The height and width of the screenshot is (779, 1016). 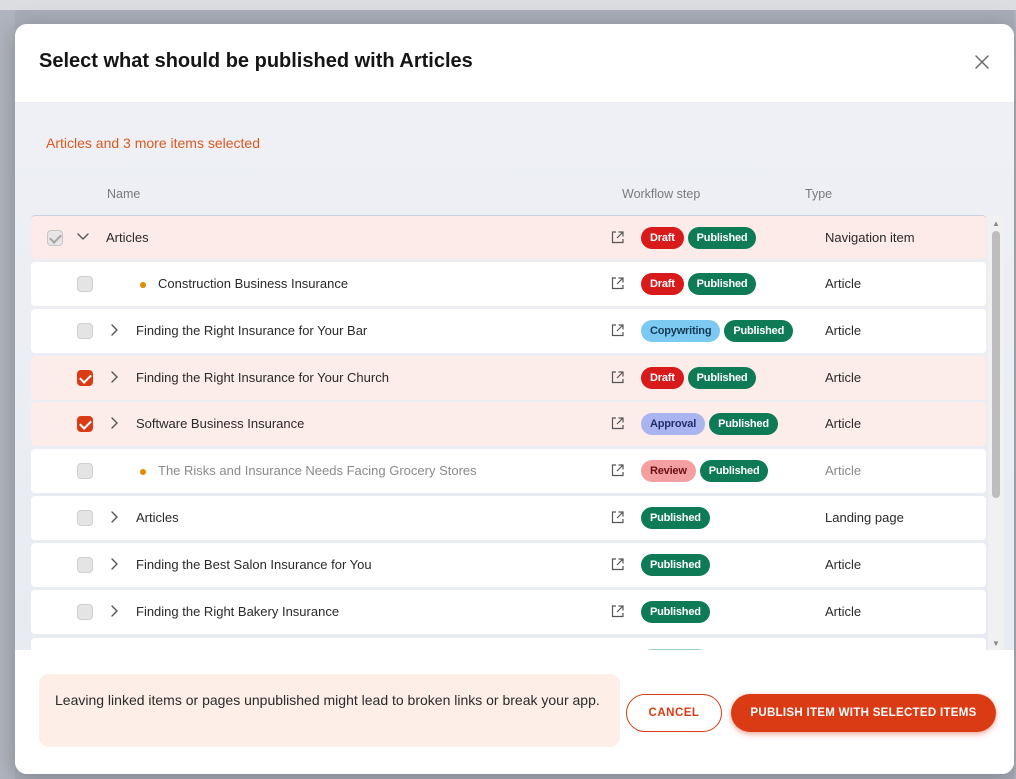 What do you see at coordinates (870, 237) in the screenshot?
I see `row-type: Navigation item` at bounding box center [870, 237].